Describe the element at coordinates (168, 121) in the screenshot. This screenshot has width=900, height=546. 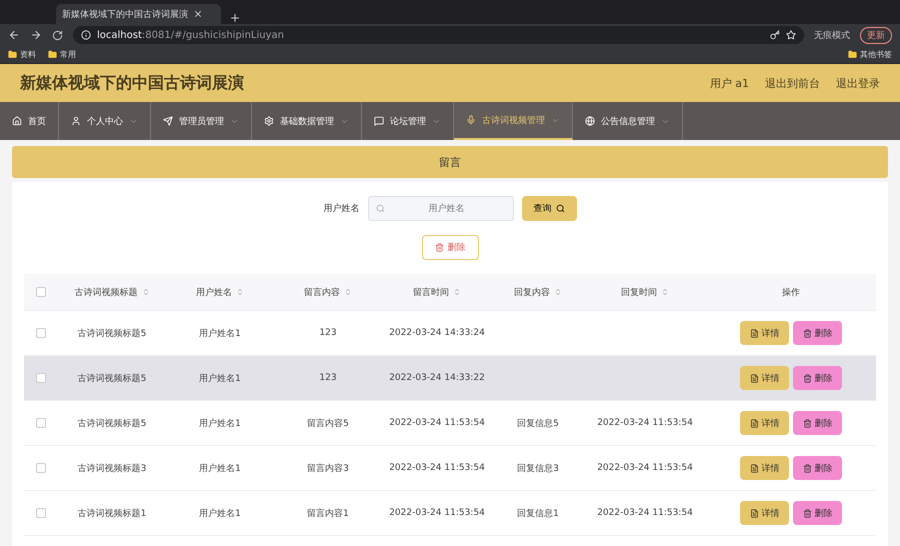
I see `paper-plane-icon` at that location.